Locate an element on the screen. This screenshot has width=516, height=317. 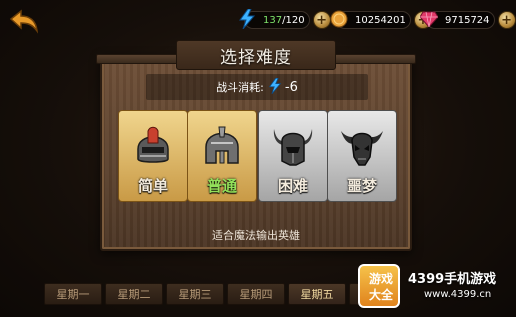
tab-wednesday: 星期三 is located at coordinates (195, 294).